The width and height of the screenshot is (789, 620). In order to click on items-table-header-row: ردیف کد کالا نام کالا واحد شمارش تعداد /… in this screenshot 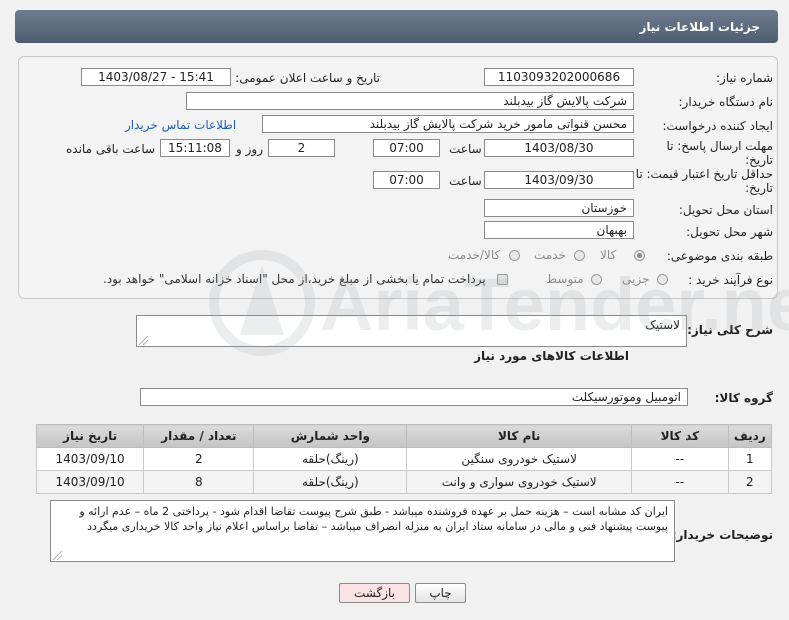, I will do `click(404, 436)`.